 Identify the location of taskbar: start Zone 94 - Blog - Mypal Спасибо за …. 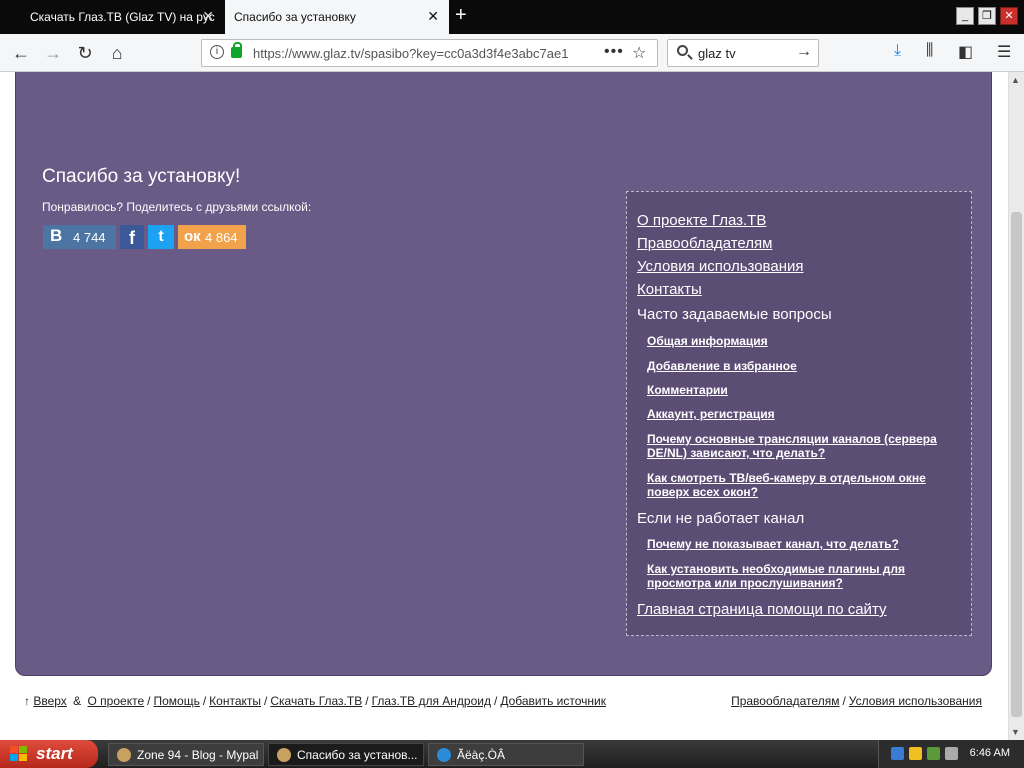
(512, 754).